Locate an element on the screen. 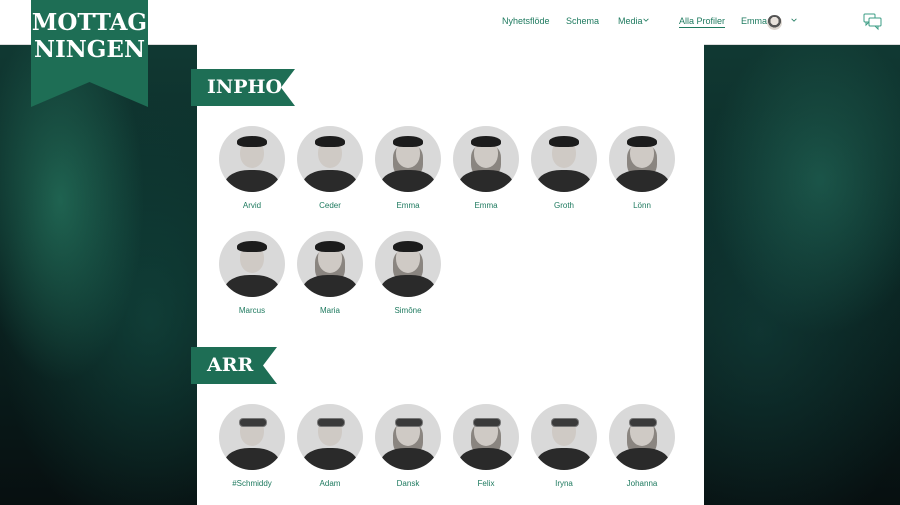  profile-name: #Schmiddy is located at coordinates (252, 483).